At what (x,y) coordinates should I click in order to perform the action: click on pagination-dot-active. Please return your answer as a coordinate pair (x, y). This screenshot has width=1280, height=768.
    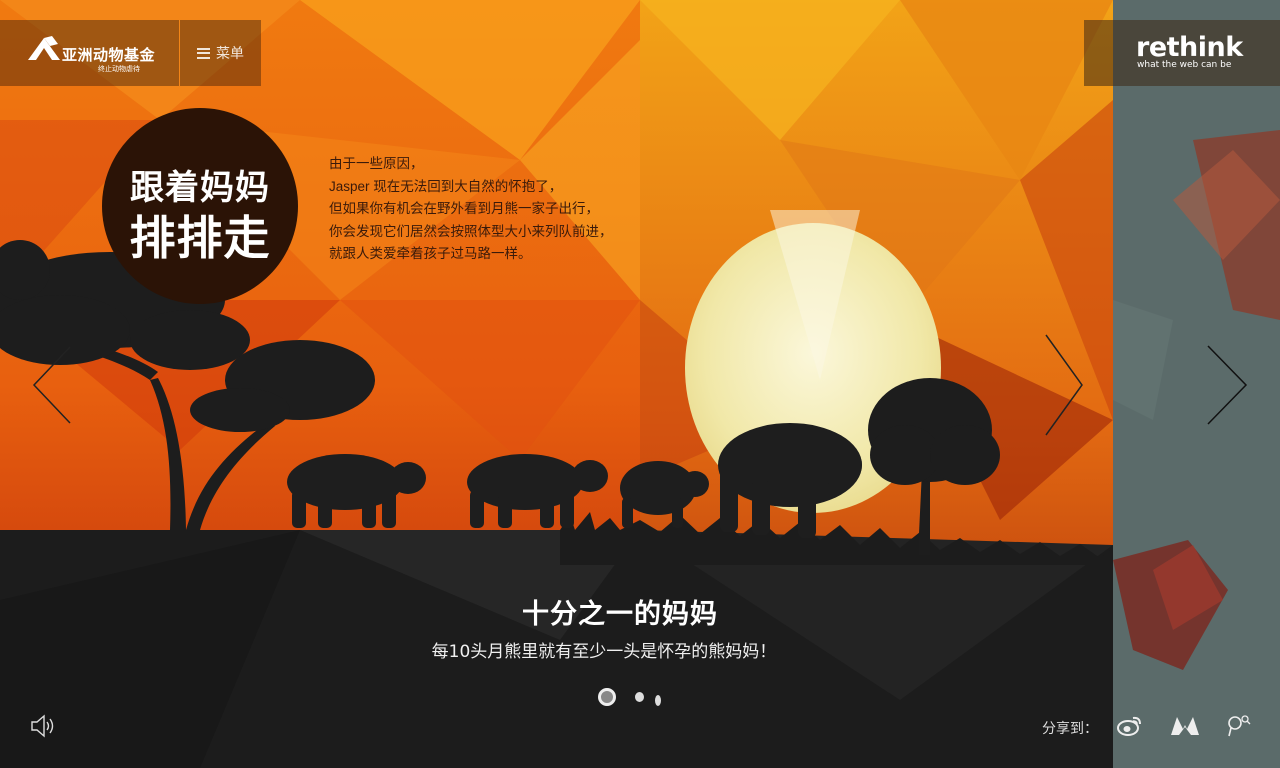
    Looking at the image, I should click on (607, 697).